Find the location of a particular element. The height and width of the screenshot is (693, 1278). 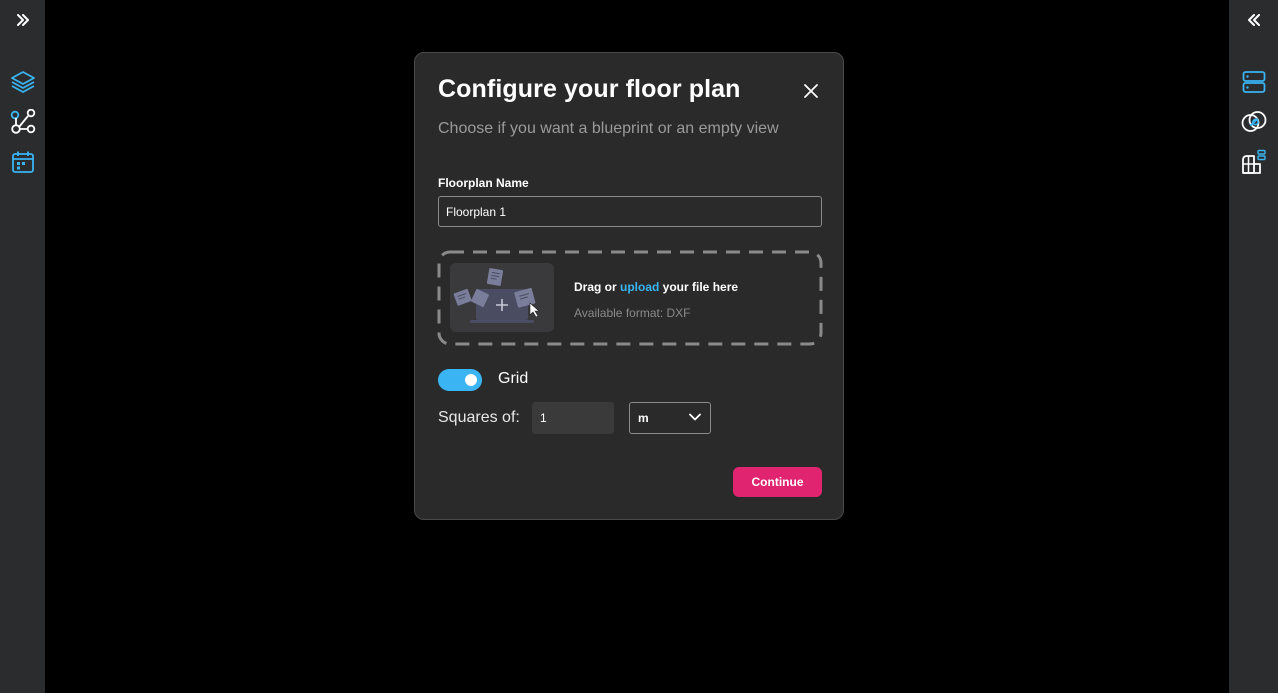

dropzone-instruction: Drag or upload your file here is located at coordinates (656, 287).